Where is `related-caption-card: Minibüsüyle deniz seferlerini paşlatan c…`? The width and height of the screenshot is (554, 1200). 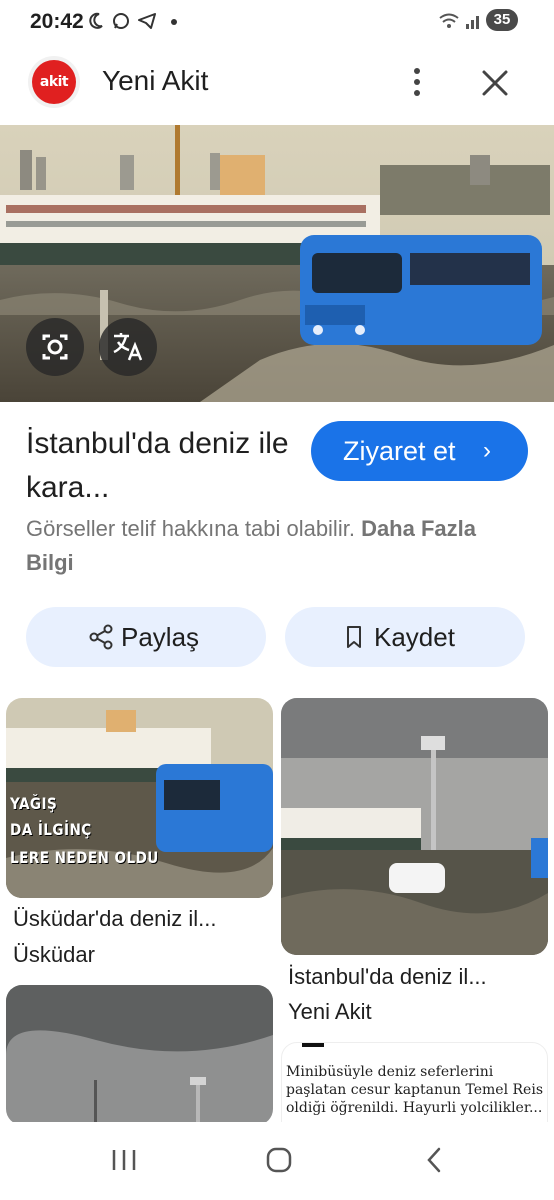
related-caption-card: Minibüsüyle deniz seferlerini paşlatan c… is located at coordinates (414, 1087).